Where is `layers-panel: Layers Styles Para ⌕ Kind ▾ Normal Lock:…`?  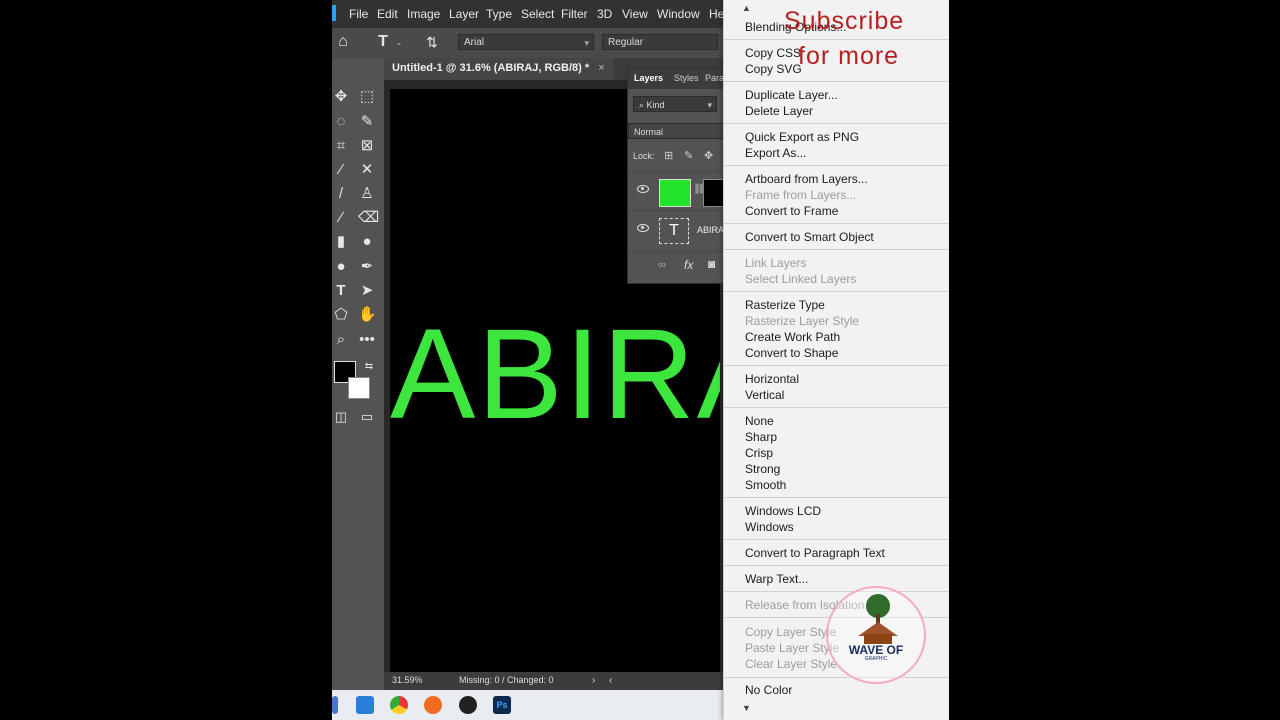 layers-panel: Layers Styles Para ⌕ Kind ▾ Normal Lock:… is located at coordinates (676, 176).